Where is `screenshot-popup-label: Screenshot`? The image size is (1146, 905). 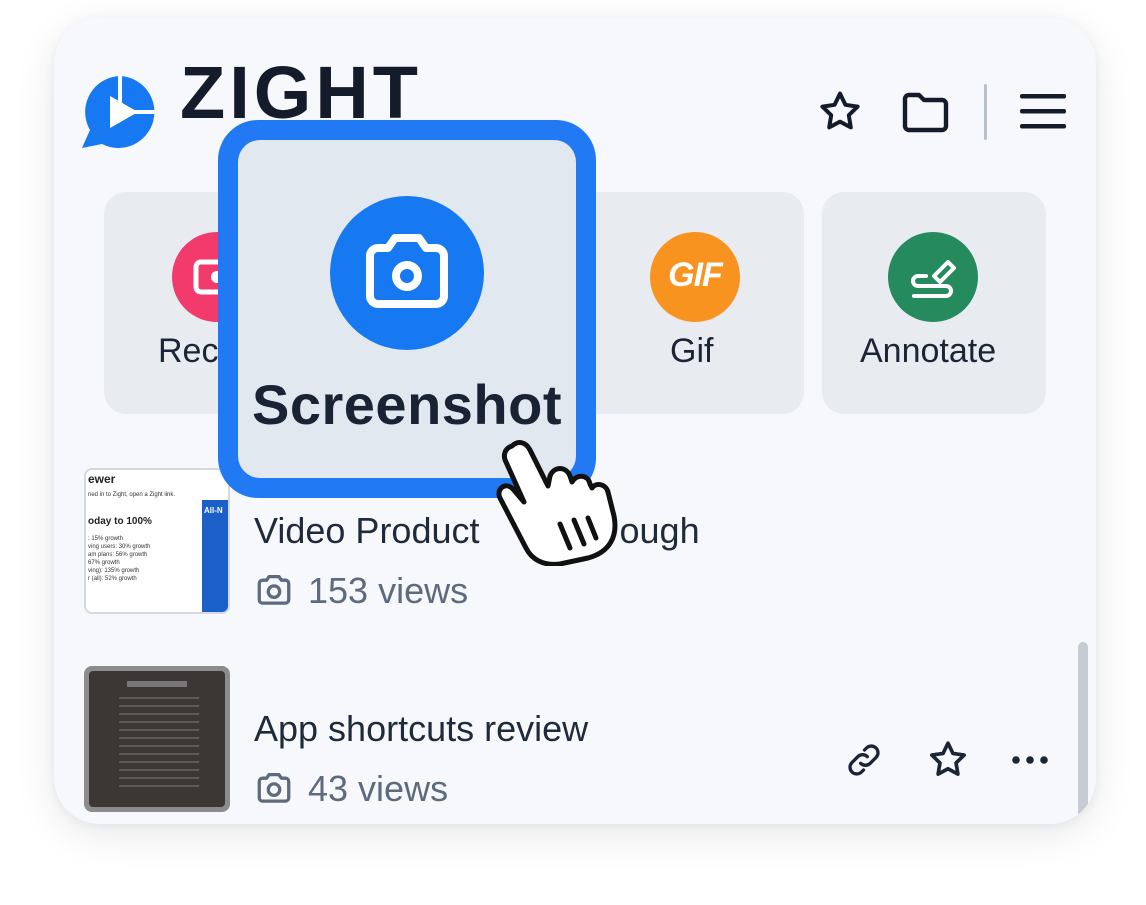
screenshot-popup-label: Screenshot is located at coordinates (407, 404).